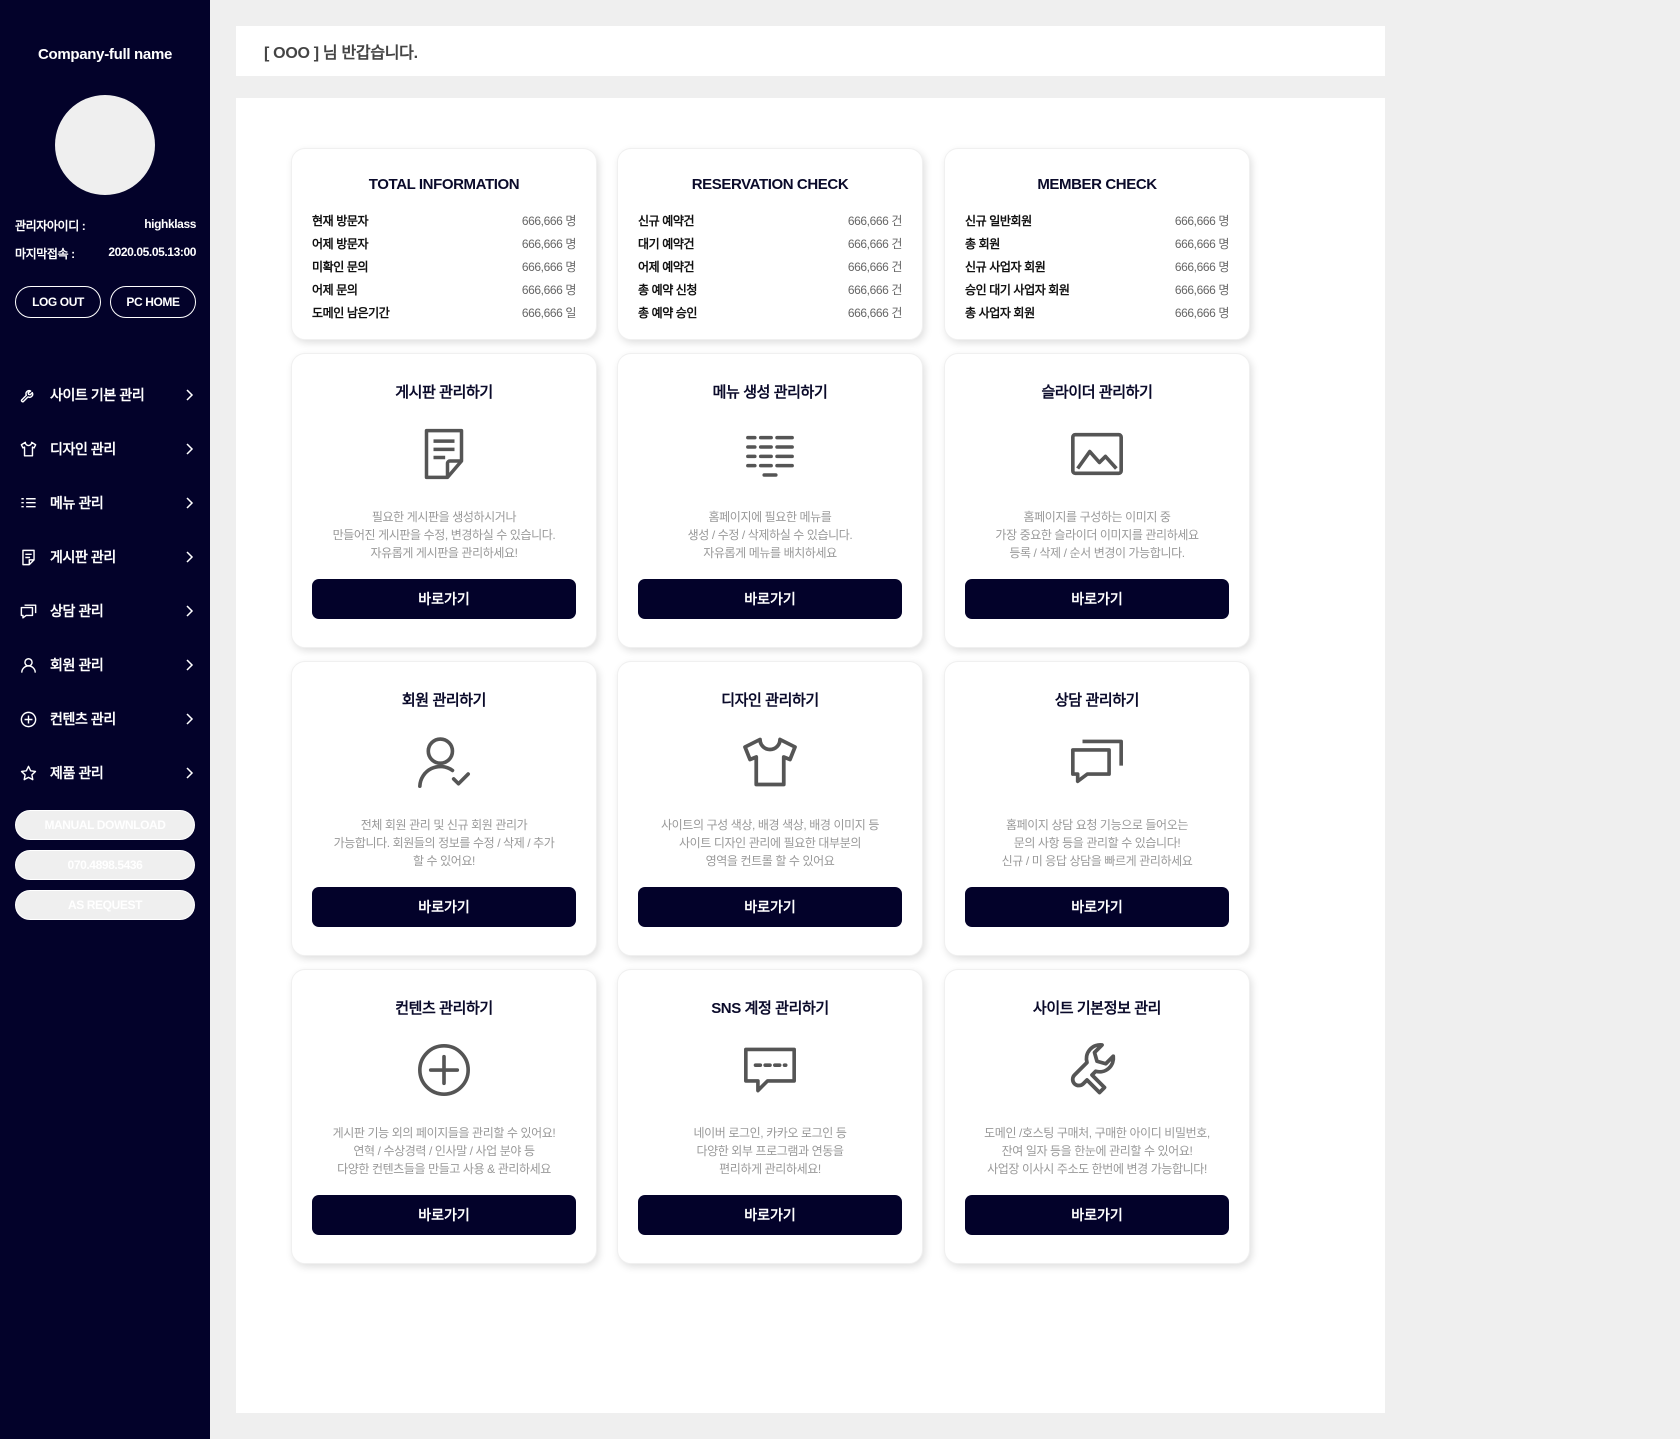 The height and width of the screenshot is (1439, 1680). Describe the element at coordinates (444, 266) in the screenshot. I see `stat-row: 미확인 문의 666,666 명` at that location.